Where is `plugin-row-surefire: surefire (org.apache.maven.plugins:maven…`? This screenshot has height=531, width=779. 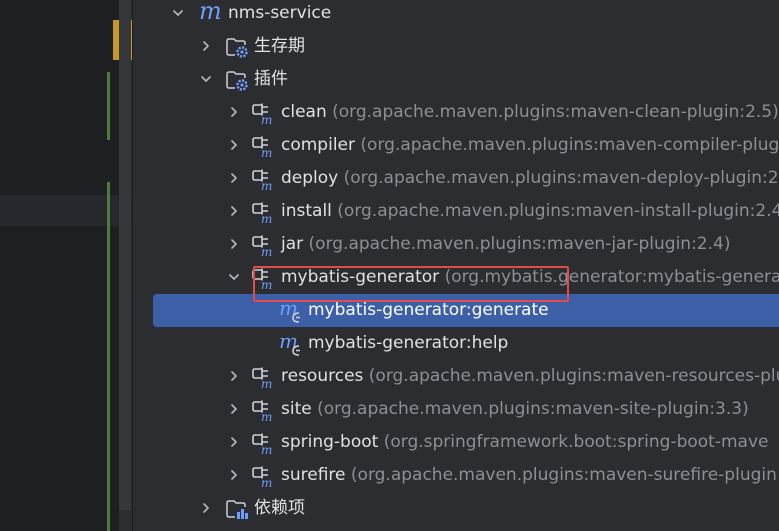
plugin-row-surefire: surefire (org.apache.maven.plugins:maven… is located at coordinates (456, 475).